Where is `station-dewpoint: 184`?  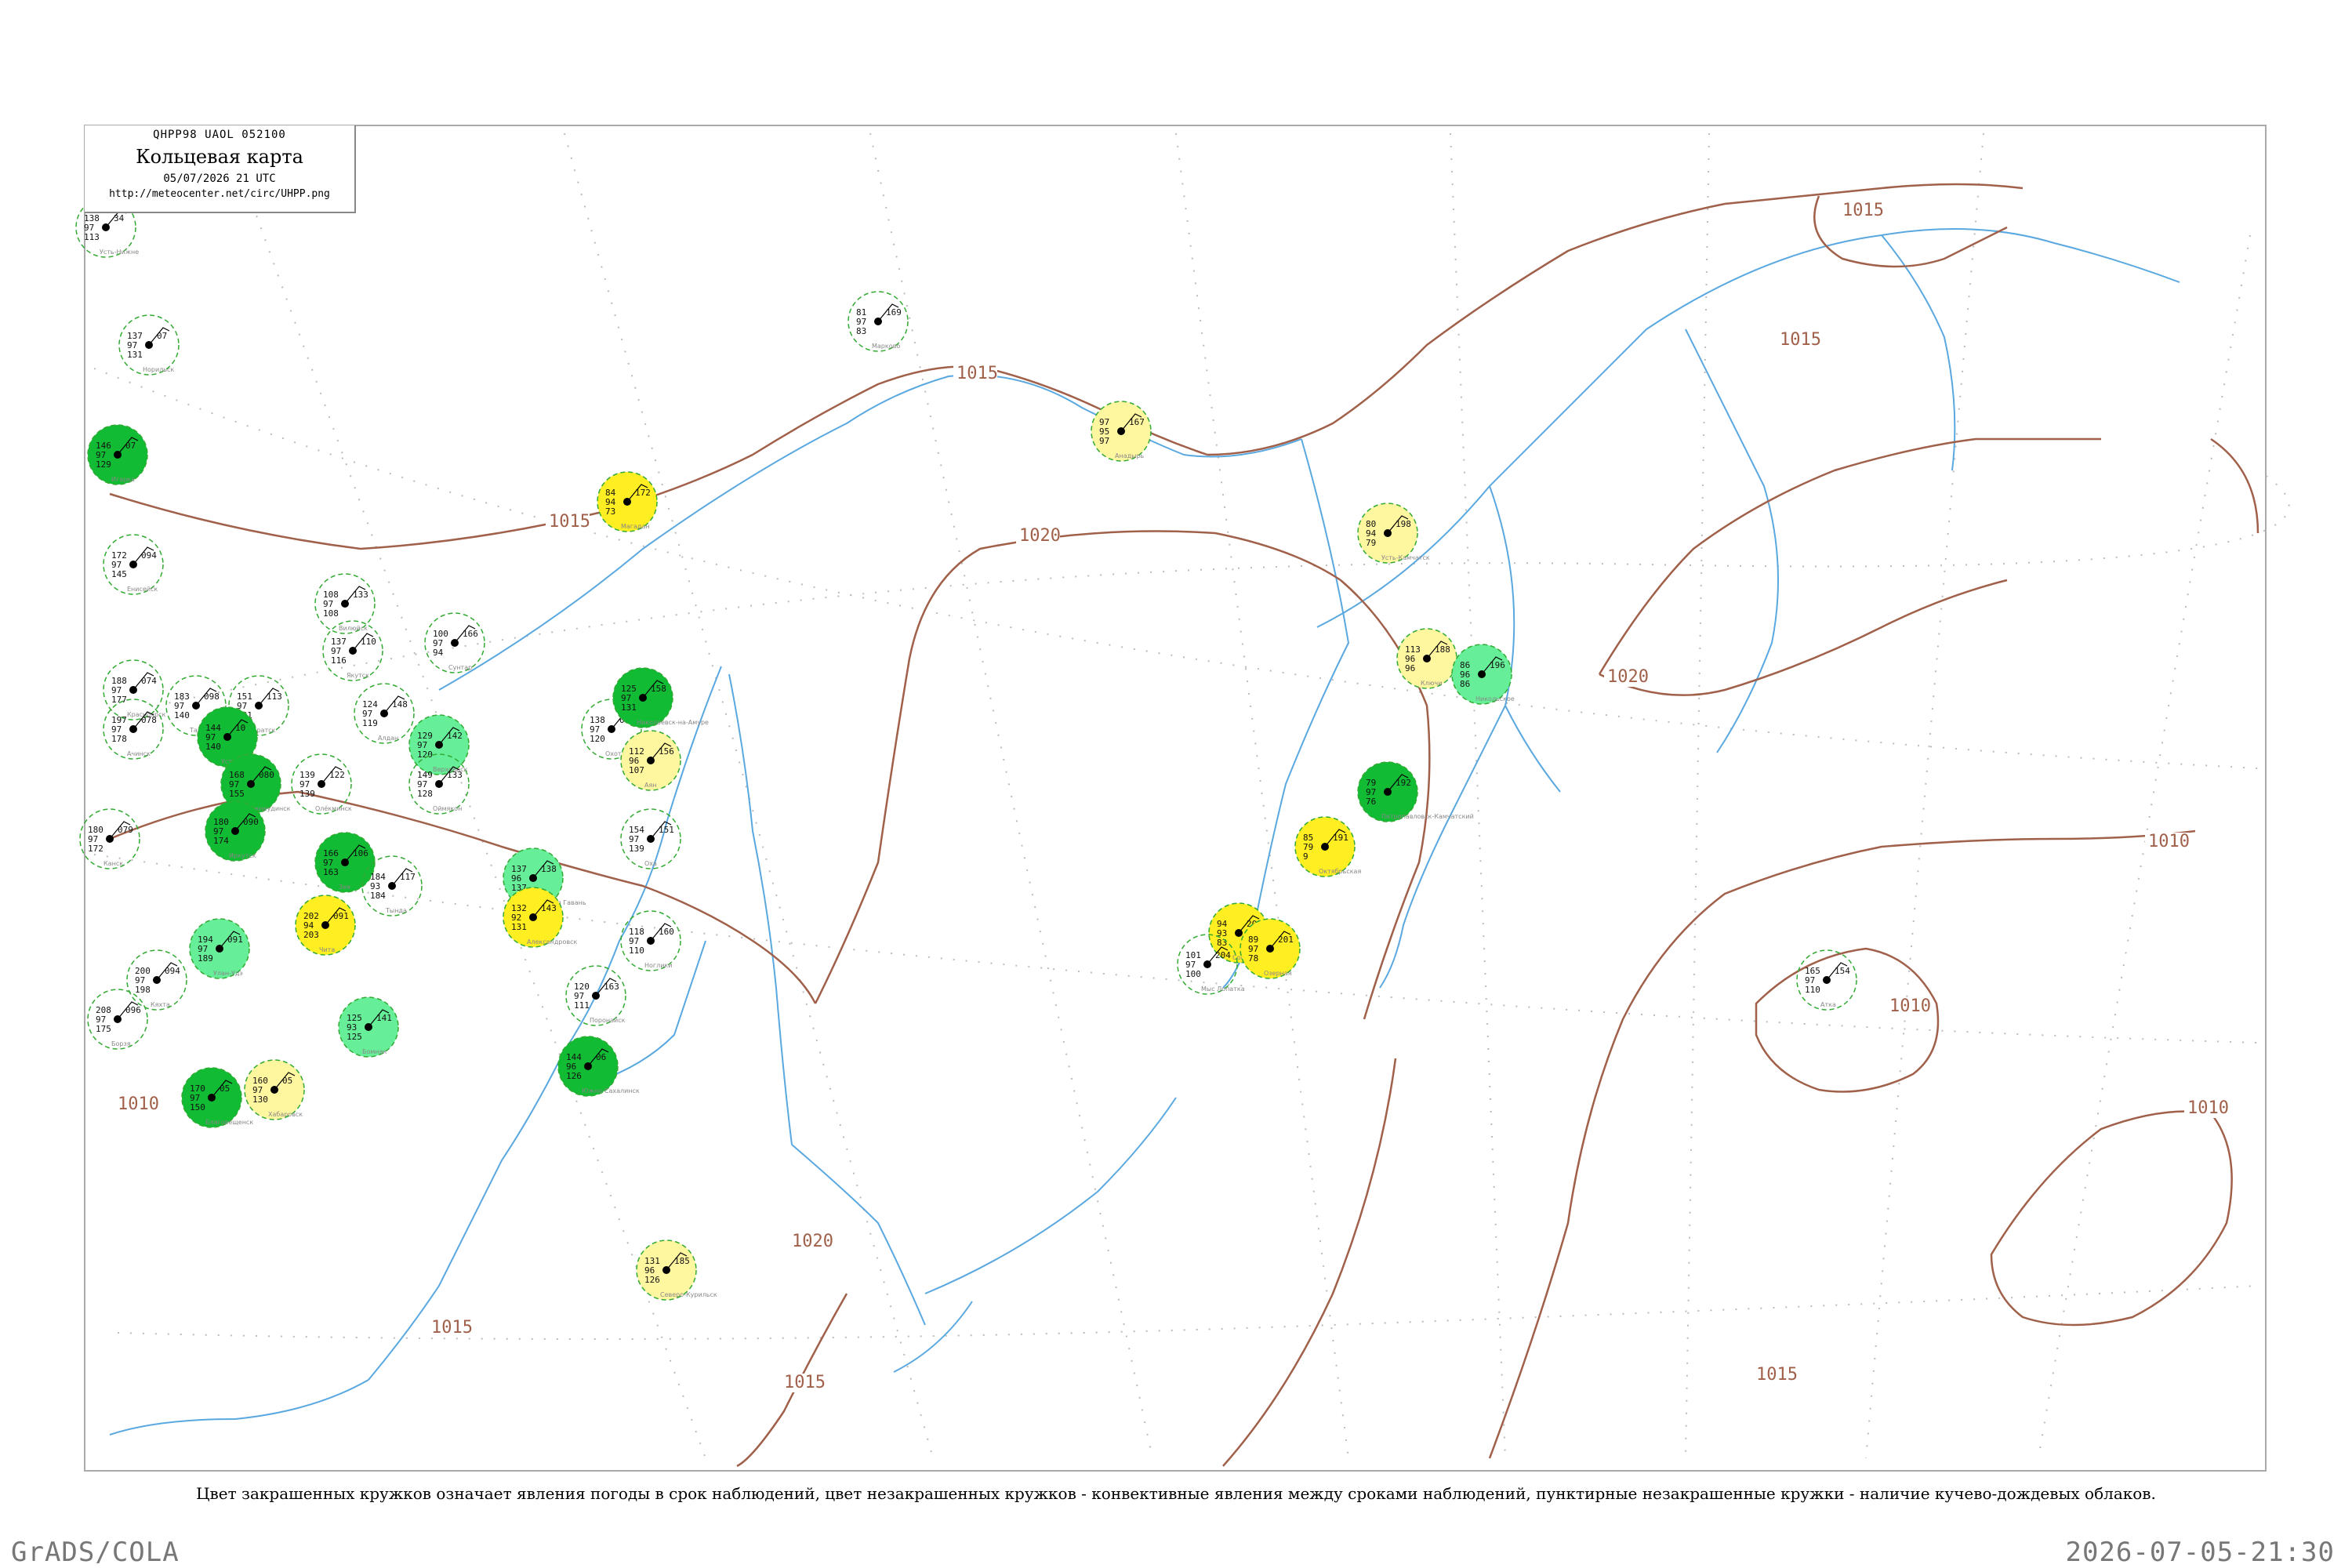 station-dewpoint: 184 is located at coordinates (378, 896).